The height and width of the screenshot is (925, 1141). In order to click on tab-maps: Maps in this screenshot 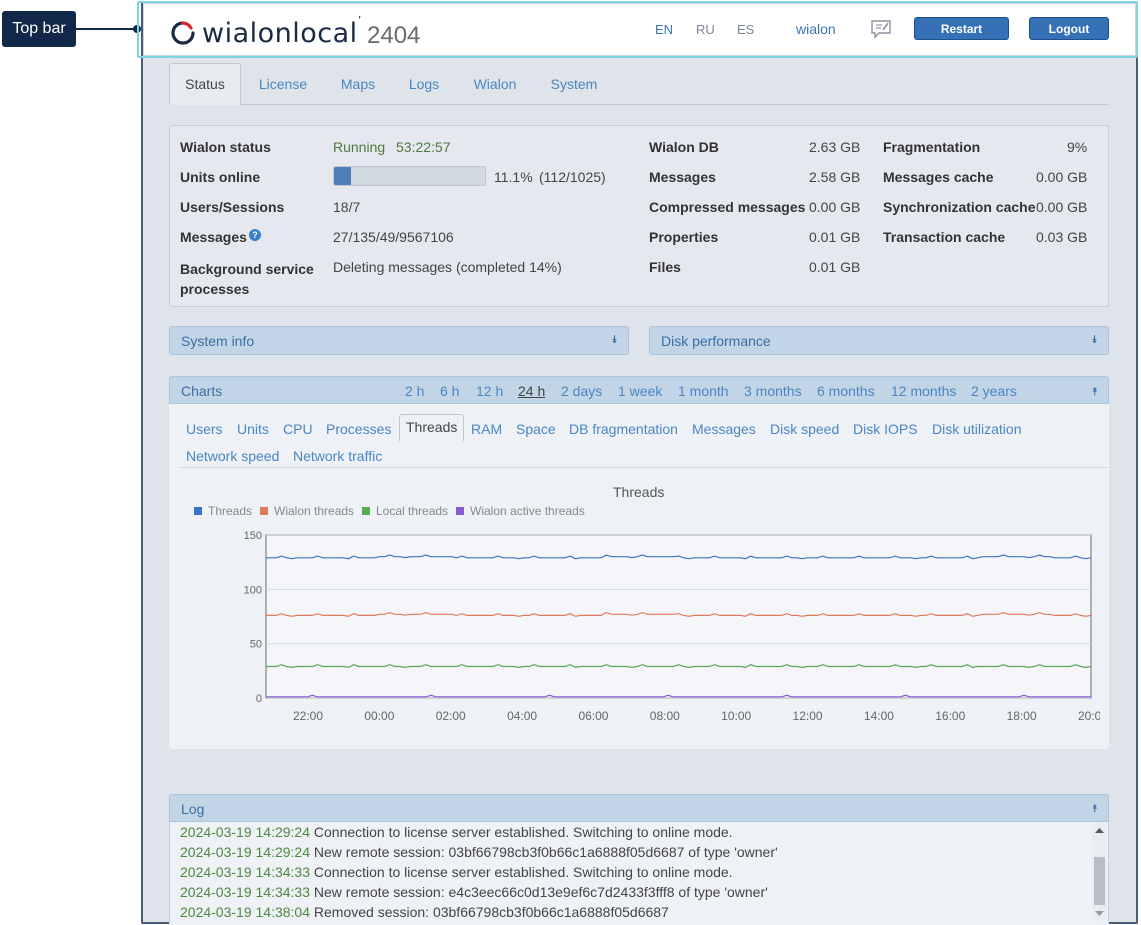, I will do `click(358, 84)`.